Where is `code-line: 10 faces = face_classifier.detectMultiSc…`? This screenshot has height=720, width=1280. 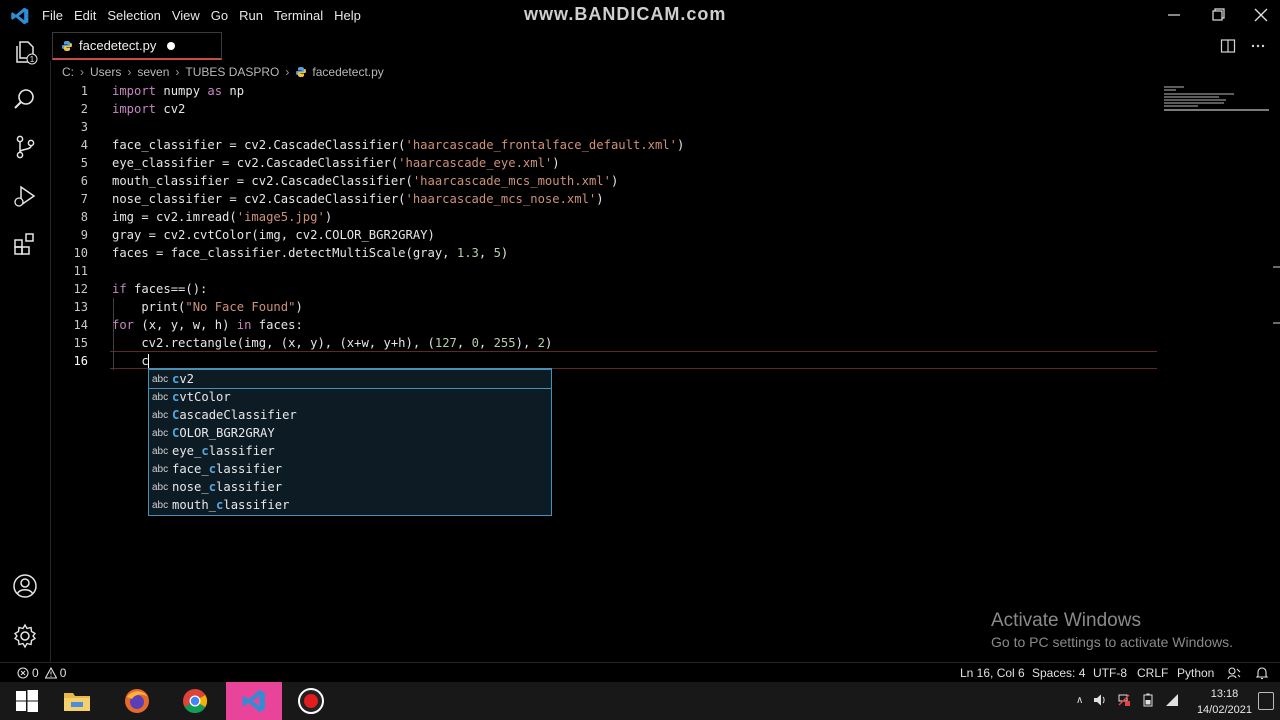
code-line: 10 faces = face_classifier.detectMultiSc… is located at coordinates (605, 253).